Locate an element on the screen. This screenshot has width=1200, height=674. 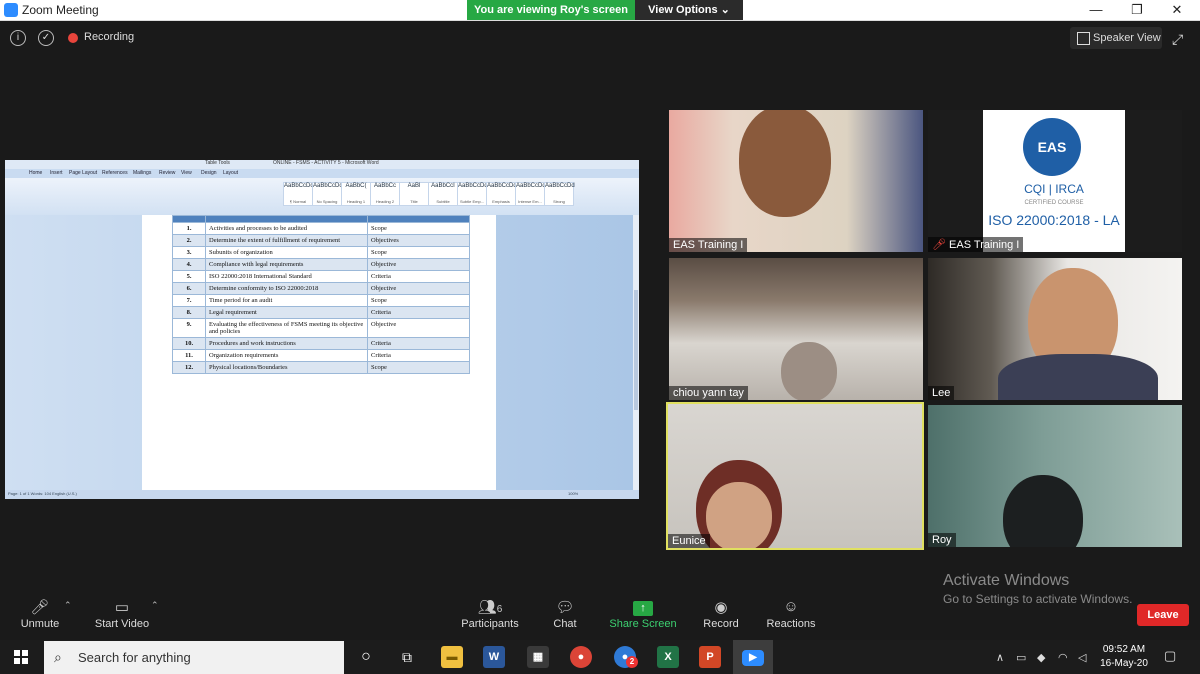
participant-name: 🎤︎ EAS Training I is located at coordinates (976, 244).